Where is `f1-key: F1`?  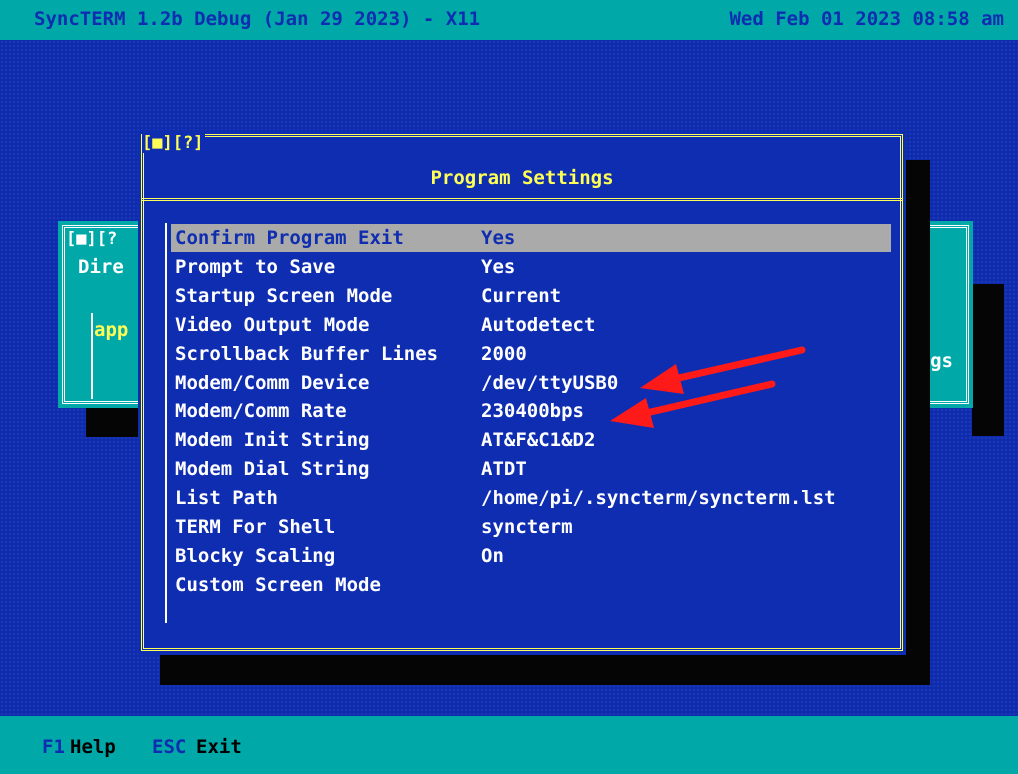 f1-key: F1 is located at coordinates (53, 747).